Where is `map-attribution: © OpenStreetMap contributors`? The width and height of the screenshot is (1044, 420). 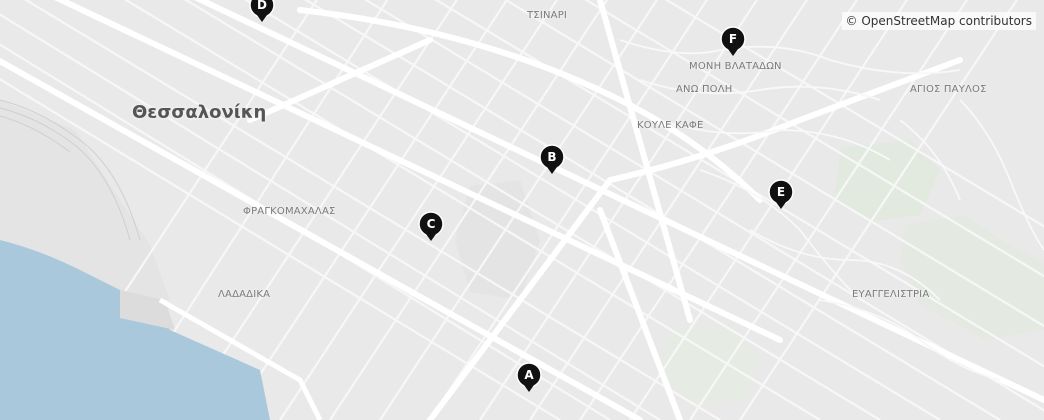
map-attribution: © OpenStreetMap contributors is located at coordinates (938, 21).